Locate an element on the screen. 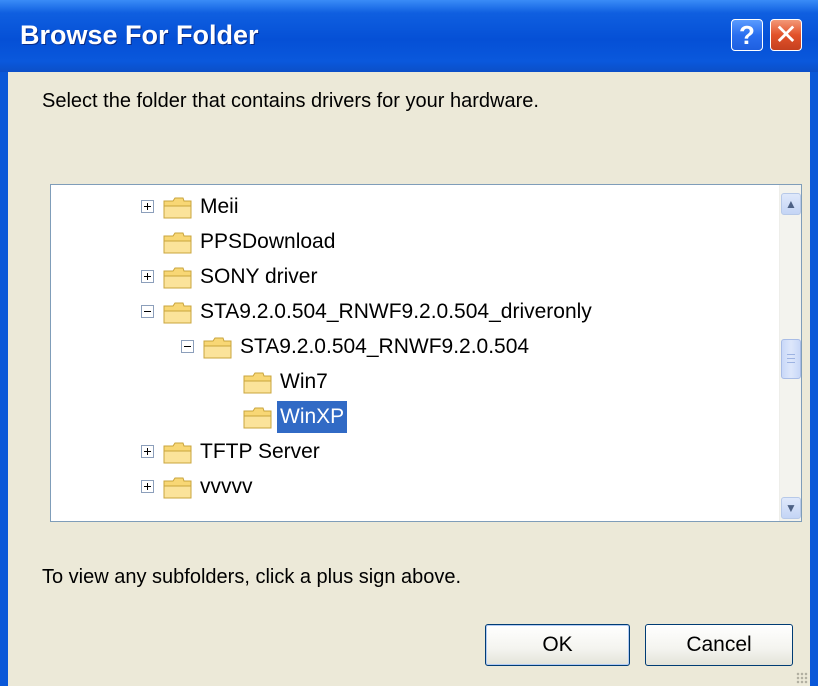 This screenshot has height=686, width=818. tree-item-label: vvvvv is located at coordinates (226, 486).